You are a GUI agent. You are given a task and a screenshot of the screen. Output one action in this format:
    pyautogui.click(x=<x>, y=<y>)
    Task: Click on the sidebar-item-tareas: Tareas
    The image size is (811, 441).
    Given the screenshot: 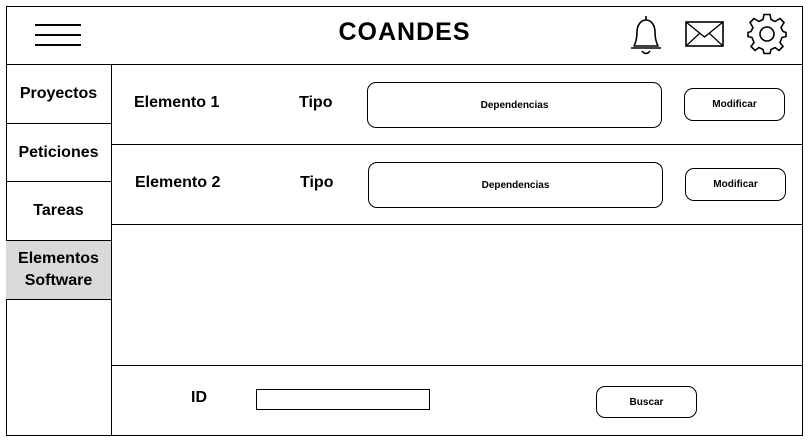 What is the action you would take?
    pyautogui.click(x=58, y=211)
    